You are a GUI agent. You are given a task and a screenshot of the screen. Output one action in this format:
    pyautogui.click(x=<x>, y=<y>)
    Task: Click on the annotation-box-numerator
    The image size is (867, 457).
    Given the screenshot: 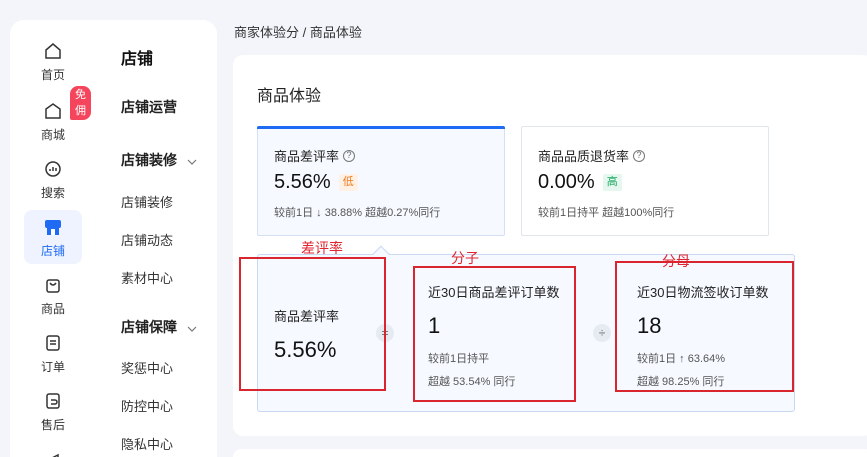 What is the action you would take?
    pyautogui.click(x=494, y=334)
    